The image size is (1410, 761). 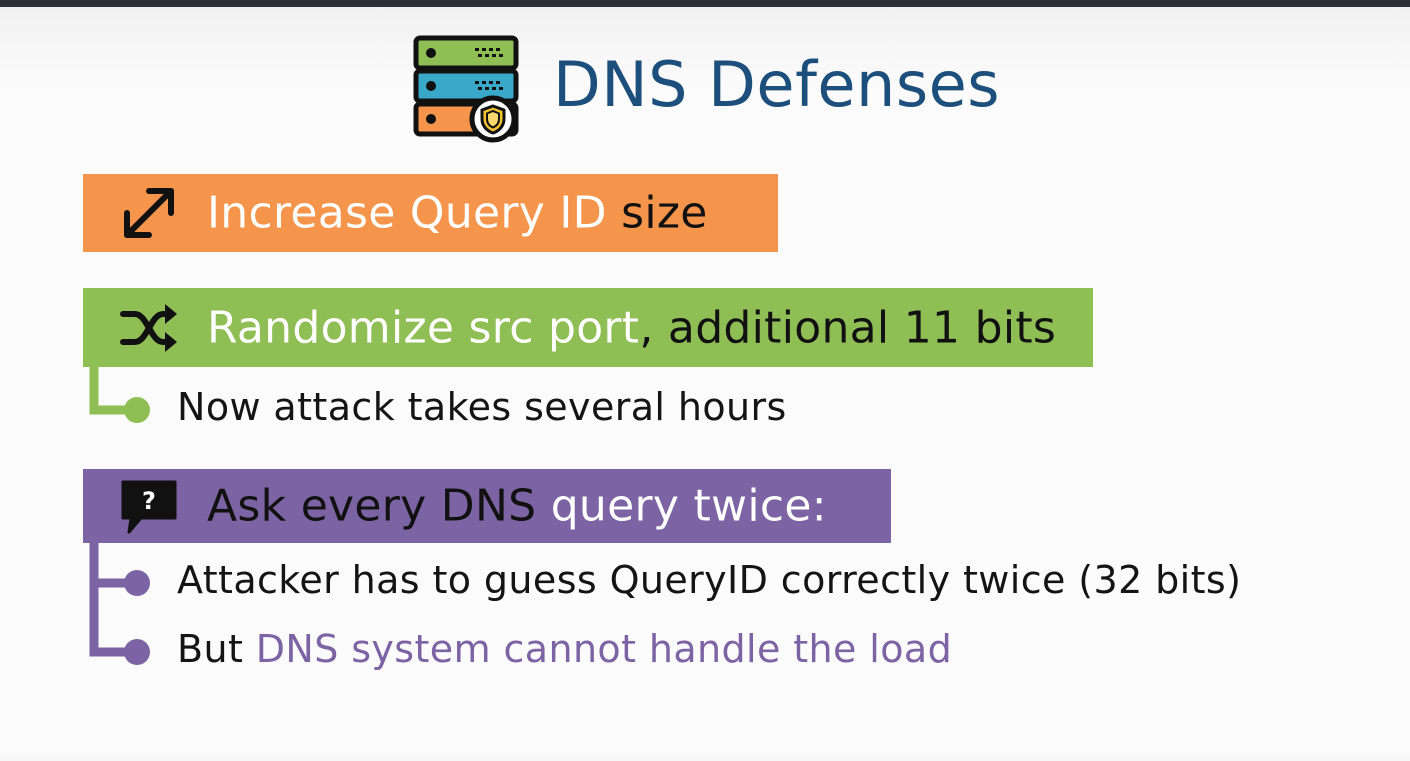 What do you see at coordinates (423, 327) in the screenshot?
I see `banner-2-text-white: Randomize src port` at bounding box center [423, 327].